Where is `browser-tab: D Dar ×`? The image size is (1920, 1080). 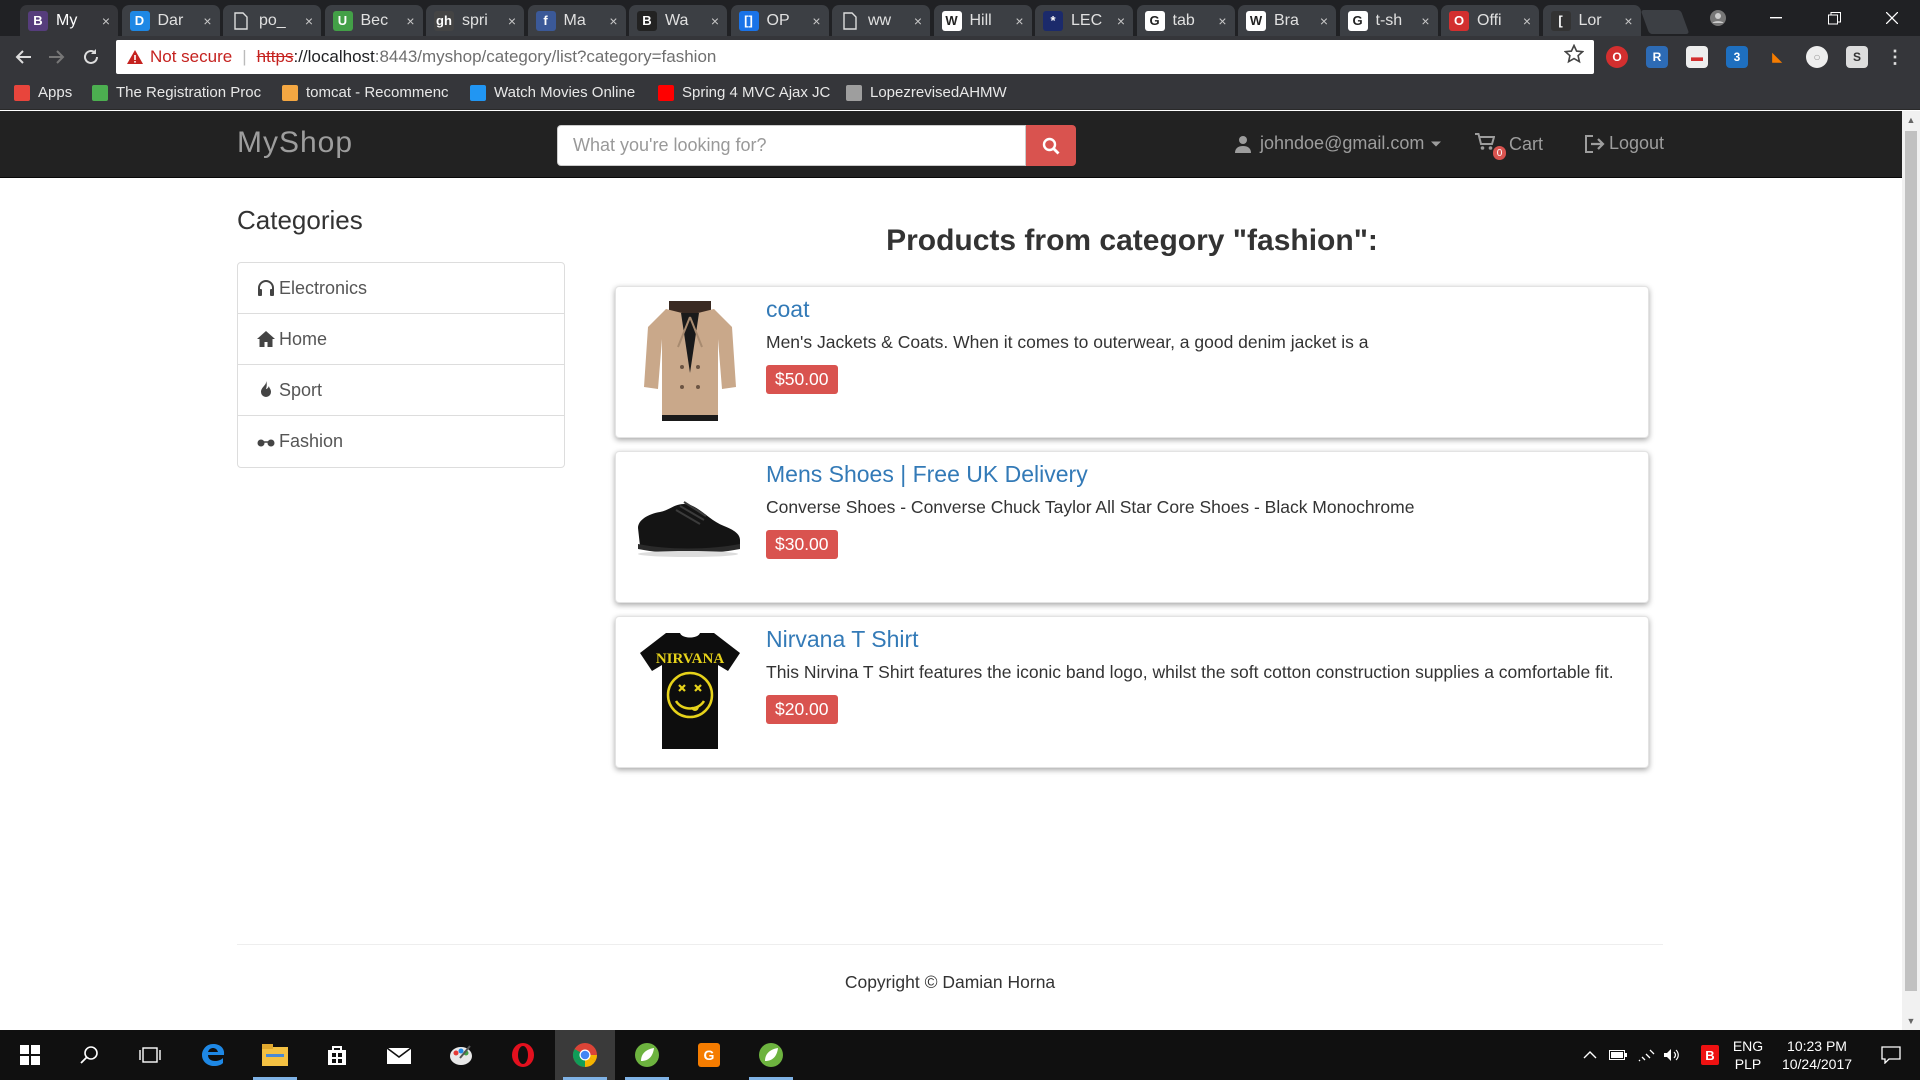
browser-tab: D Dar × is located at coordinates (170, 20).